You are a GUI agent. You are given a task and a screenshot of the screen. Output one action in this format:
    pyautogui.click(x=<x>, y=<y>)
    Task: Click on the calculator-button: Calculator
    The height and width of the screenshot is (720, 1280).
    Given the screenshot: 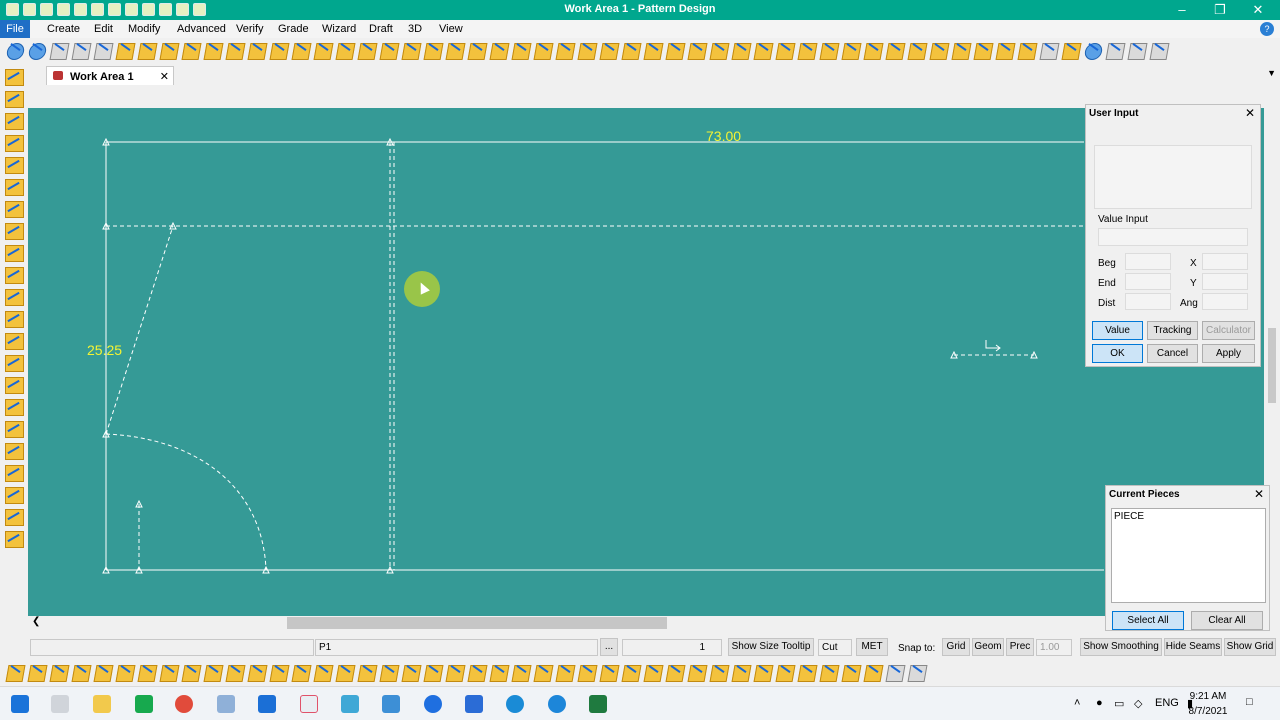 What is the action you would take?
    pyautogui.click(x=1228, y=330)
    